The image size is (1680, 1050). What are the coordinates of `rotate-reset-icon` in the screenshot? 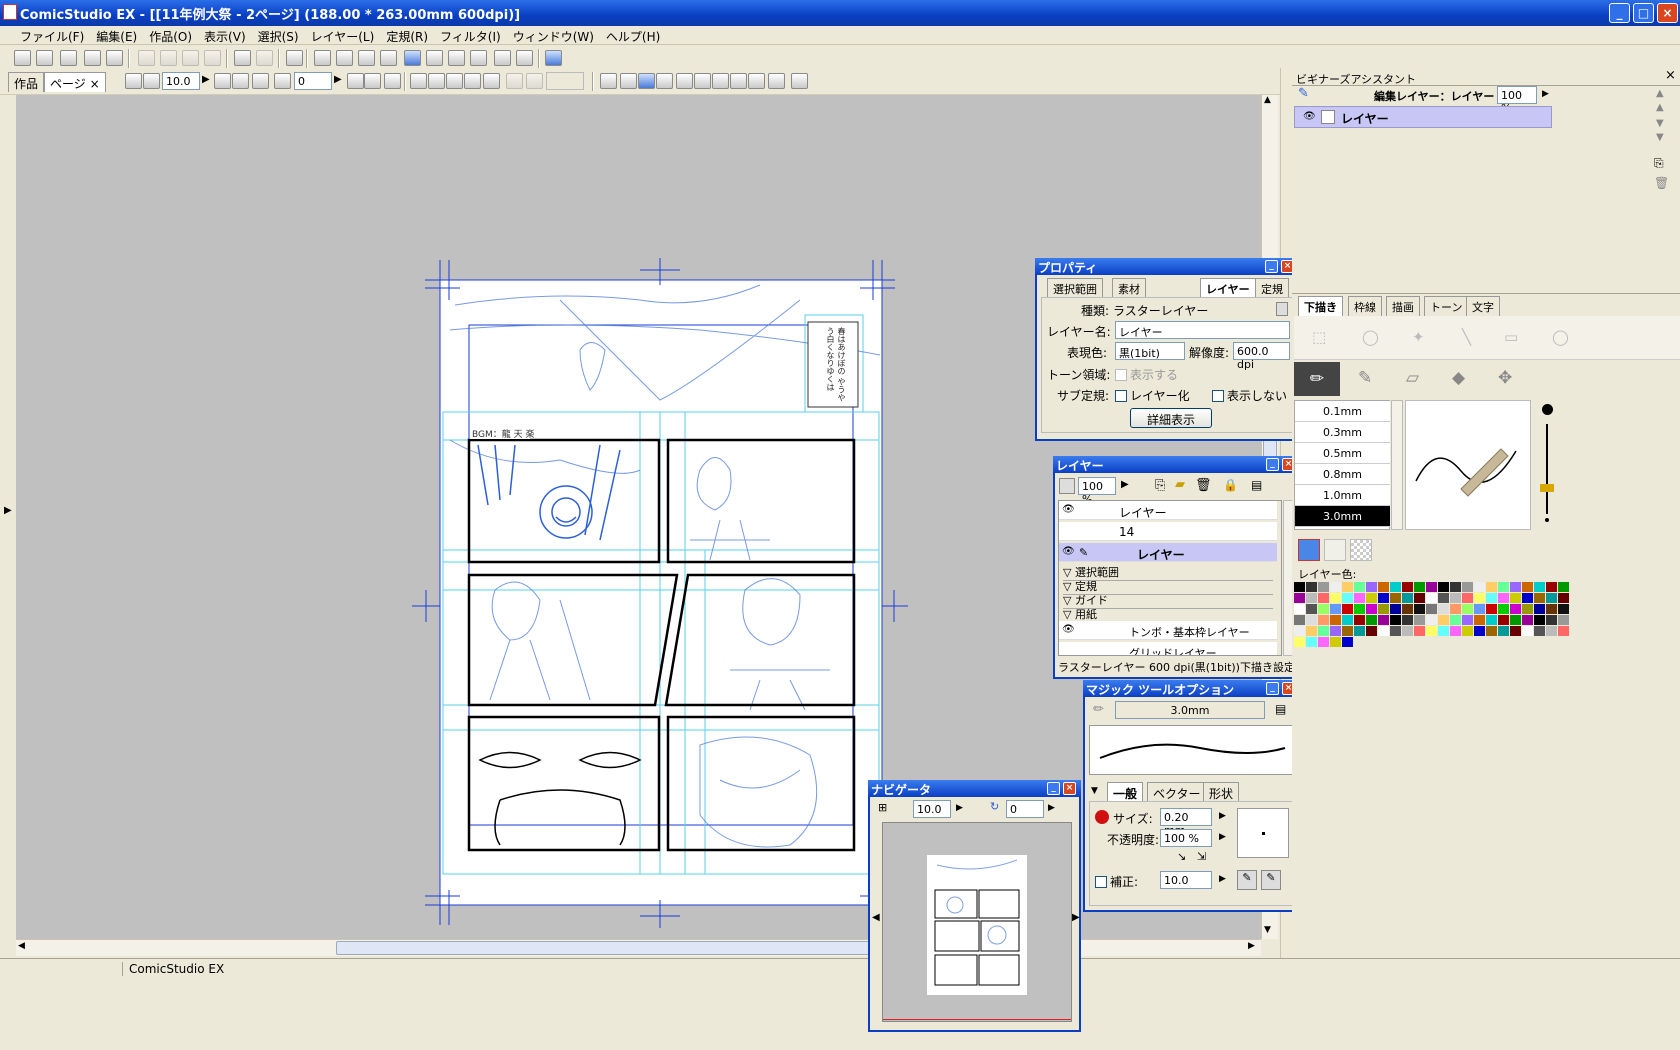 It's located at (355, 81).